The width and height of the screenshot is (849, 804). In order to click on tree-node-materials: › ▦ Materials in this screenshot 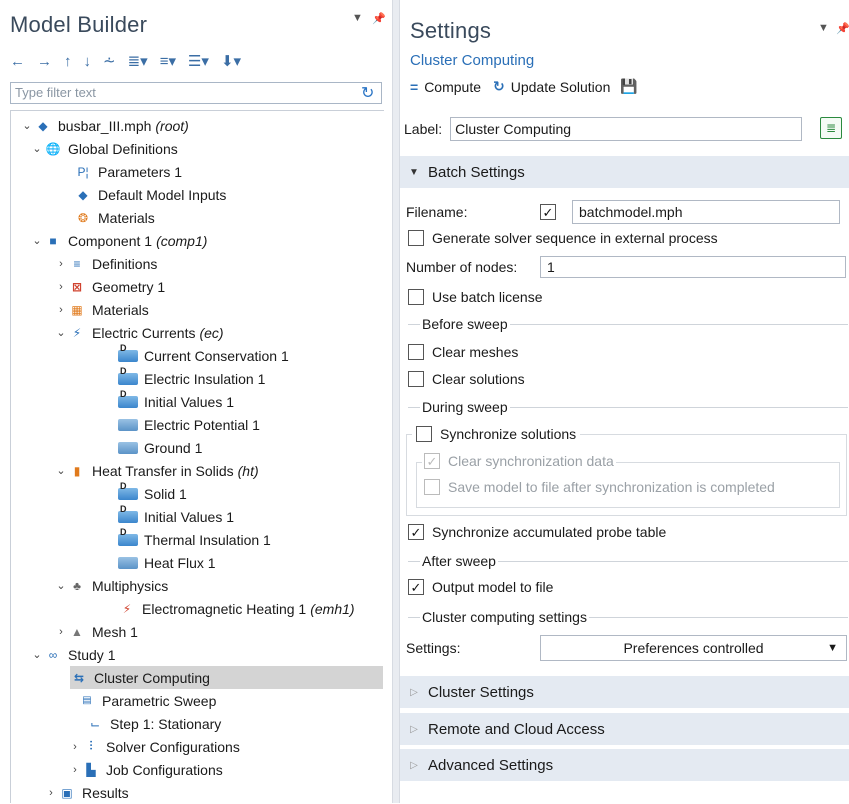, I will do `click(101, 309)`.